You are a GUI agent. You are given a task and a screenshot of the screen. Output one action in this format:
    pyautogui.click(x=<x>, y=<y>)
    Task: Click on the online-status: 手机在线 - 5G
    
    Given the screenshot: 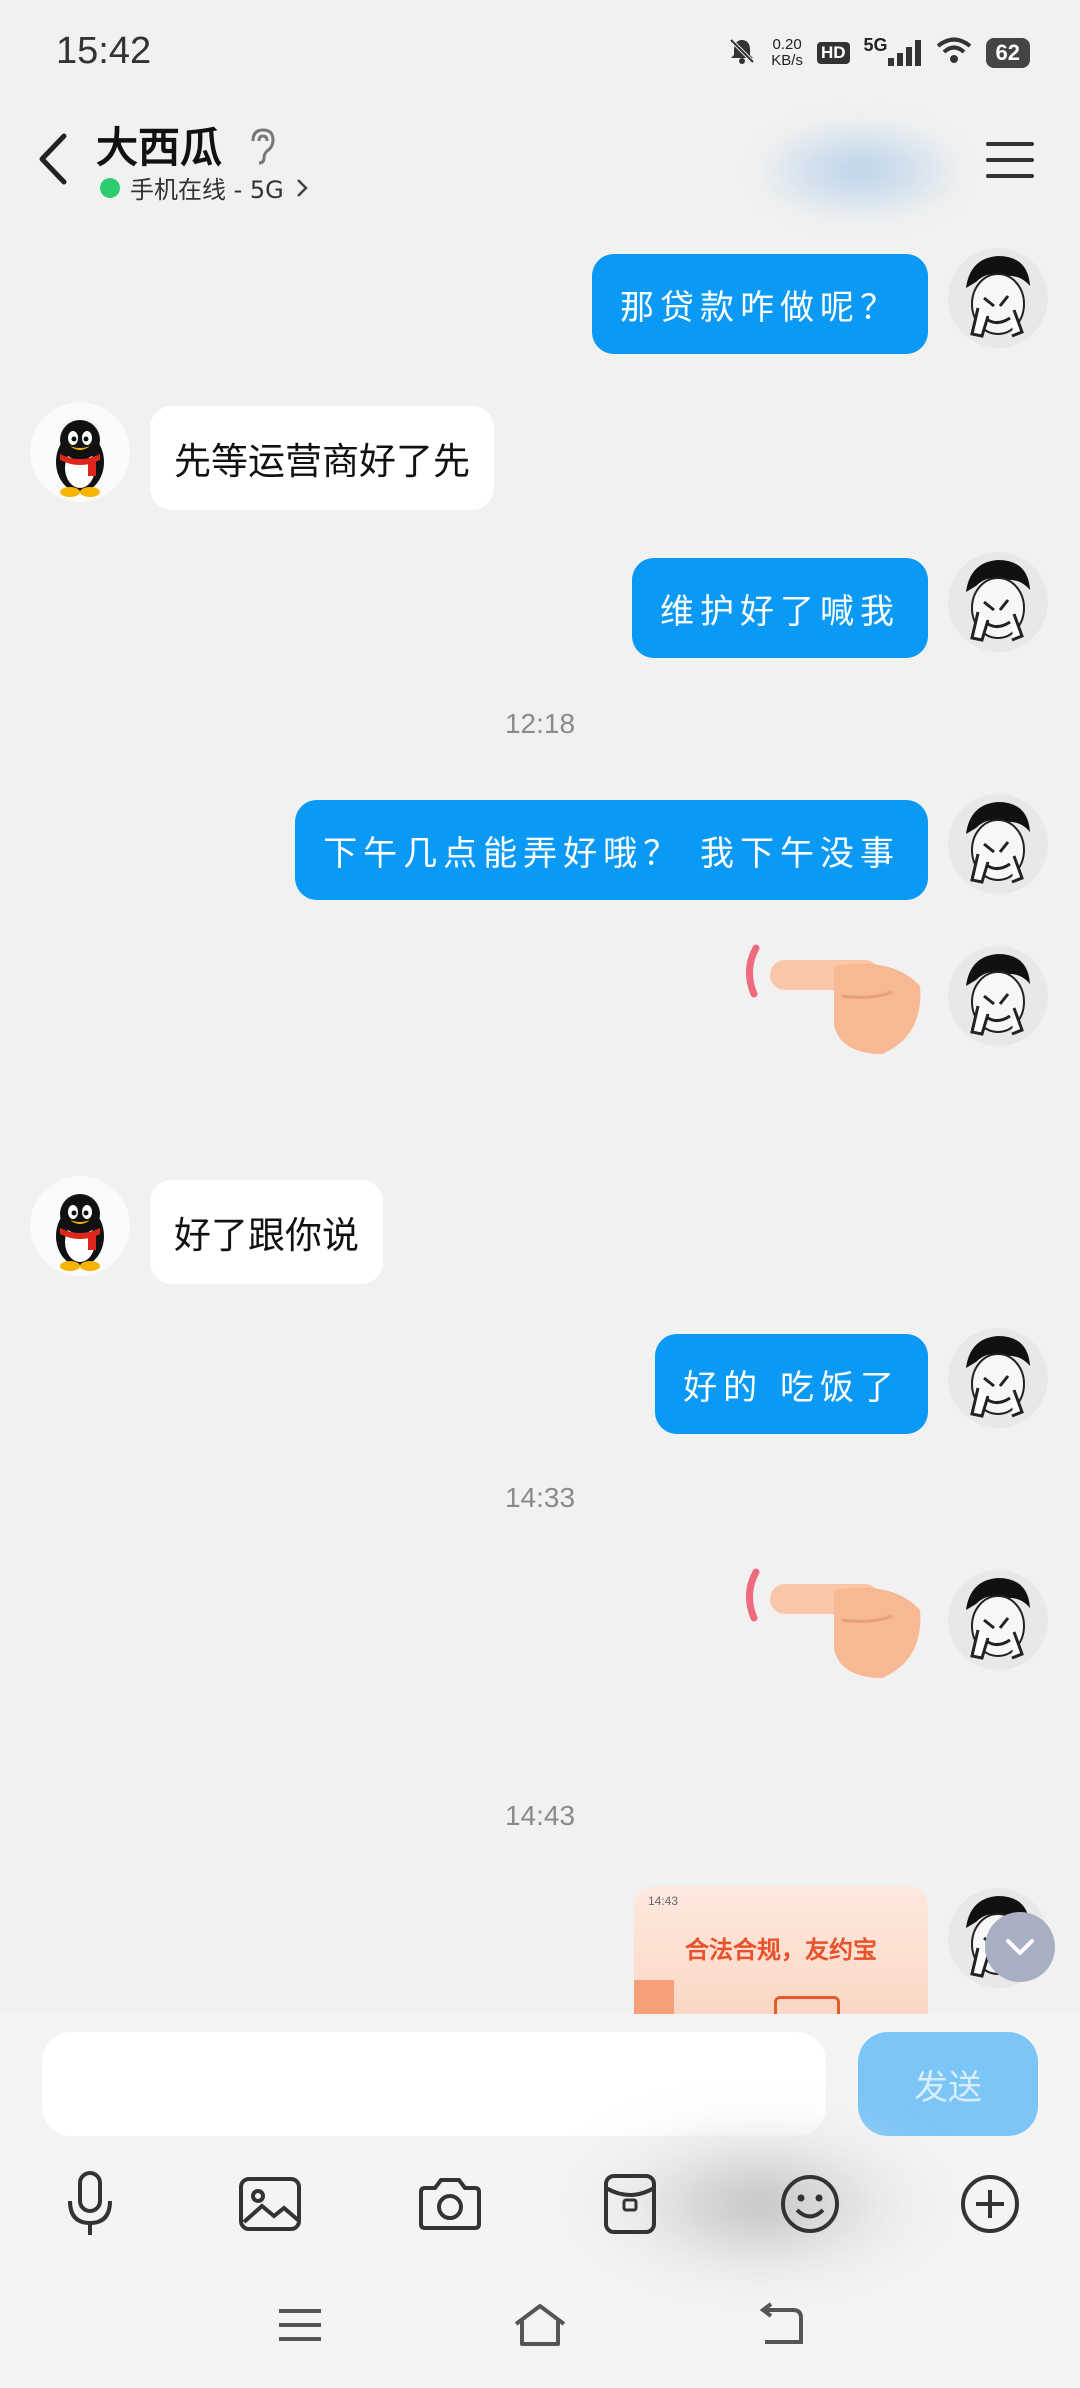 What is the action you would take?
    pyautogui.click(x=205, y=187)
    